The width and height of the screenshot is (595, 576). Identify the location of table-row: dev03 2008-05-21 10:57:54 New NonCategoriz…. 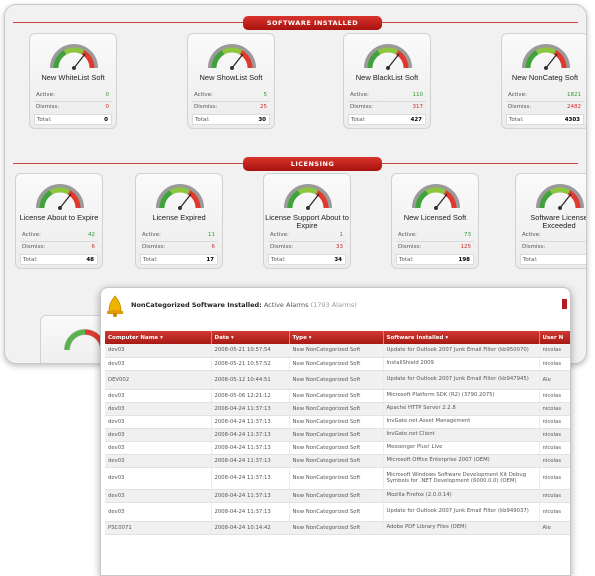
(337, 351).